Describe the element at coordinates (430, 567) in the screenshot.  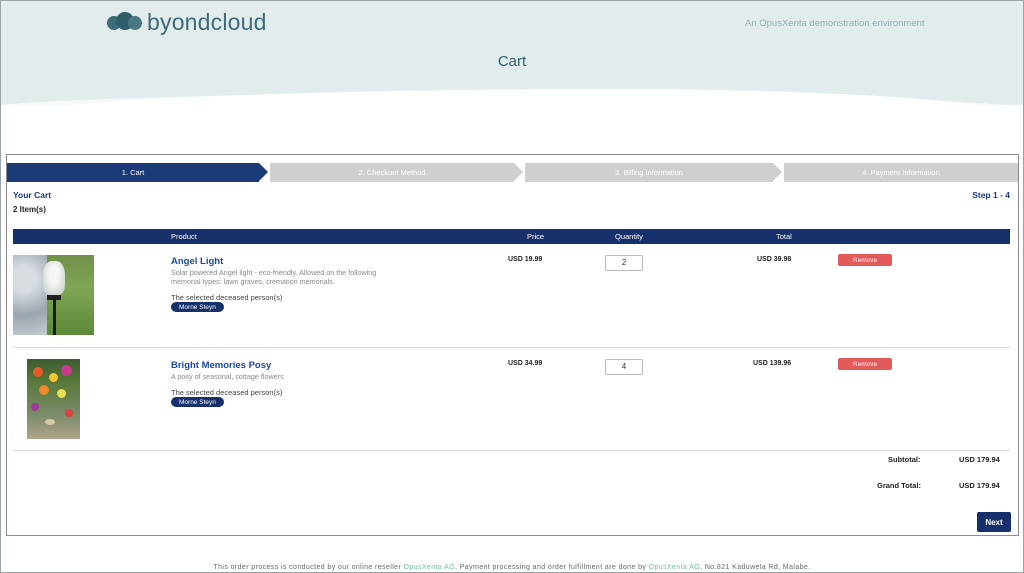
I see `reseller-link: OpusXenta AG` at that location.